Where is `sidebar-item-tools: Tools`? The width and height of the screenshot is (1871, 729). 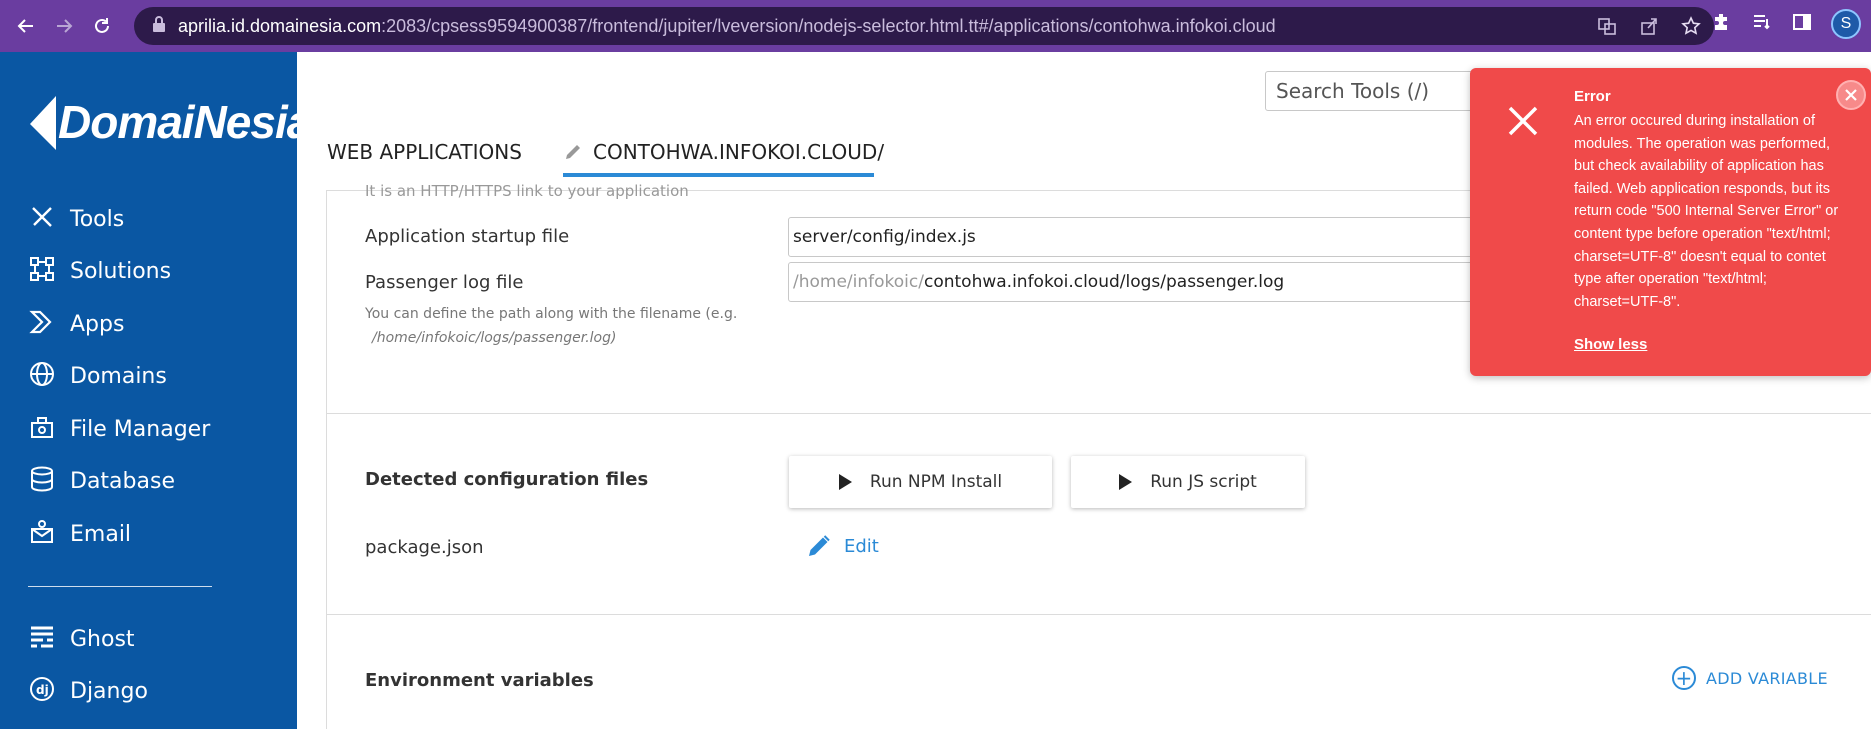 sidebar-item-tools: Tools is located at coordinates (76, 219).